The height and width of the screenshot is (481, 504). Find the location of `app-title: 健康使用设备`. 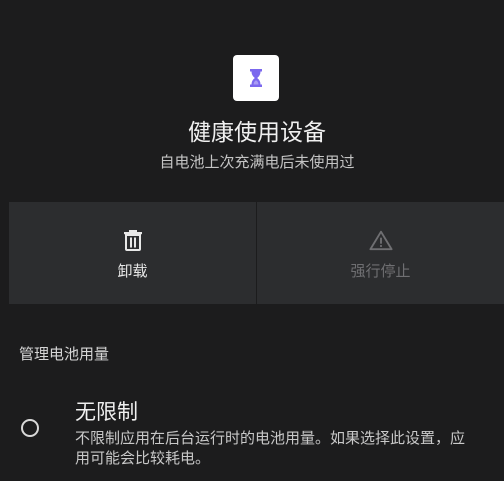

app-title: 健康使用设备 is located at coordinates (257, 133).